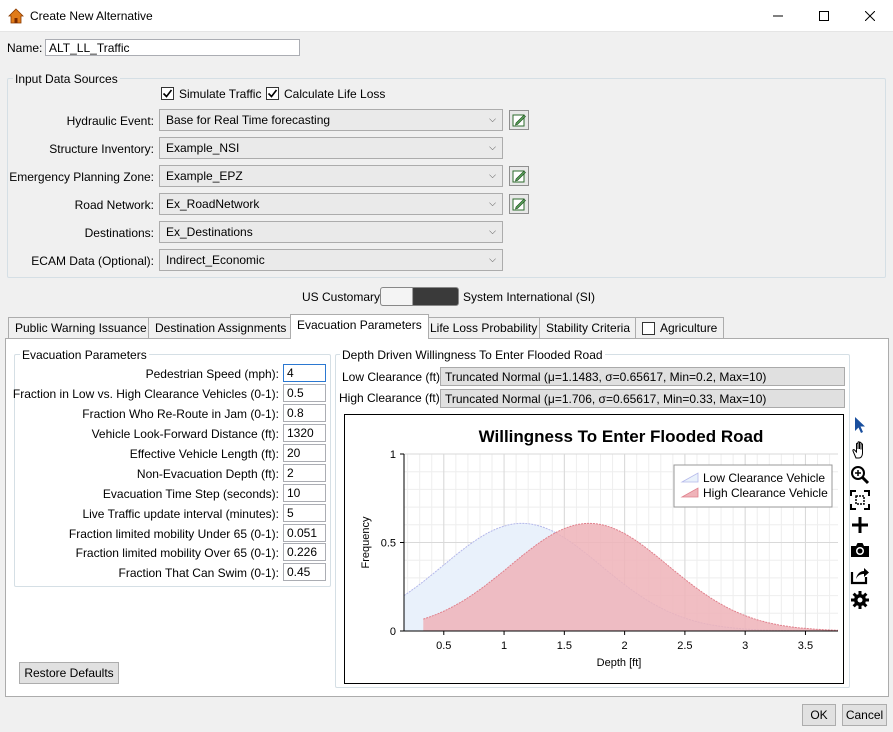 Image resolution: width=893 pixels, height=732 pixels. I want to click on hydraulic-event-combo: Base for Real Time forecasting ⌵, so click(331, 120).